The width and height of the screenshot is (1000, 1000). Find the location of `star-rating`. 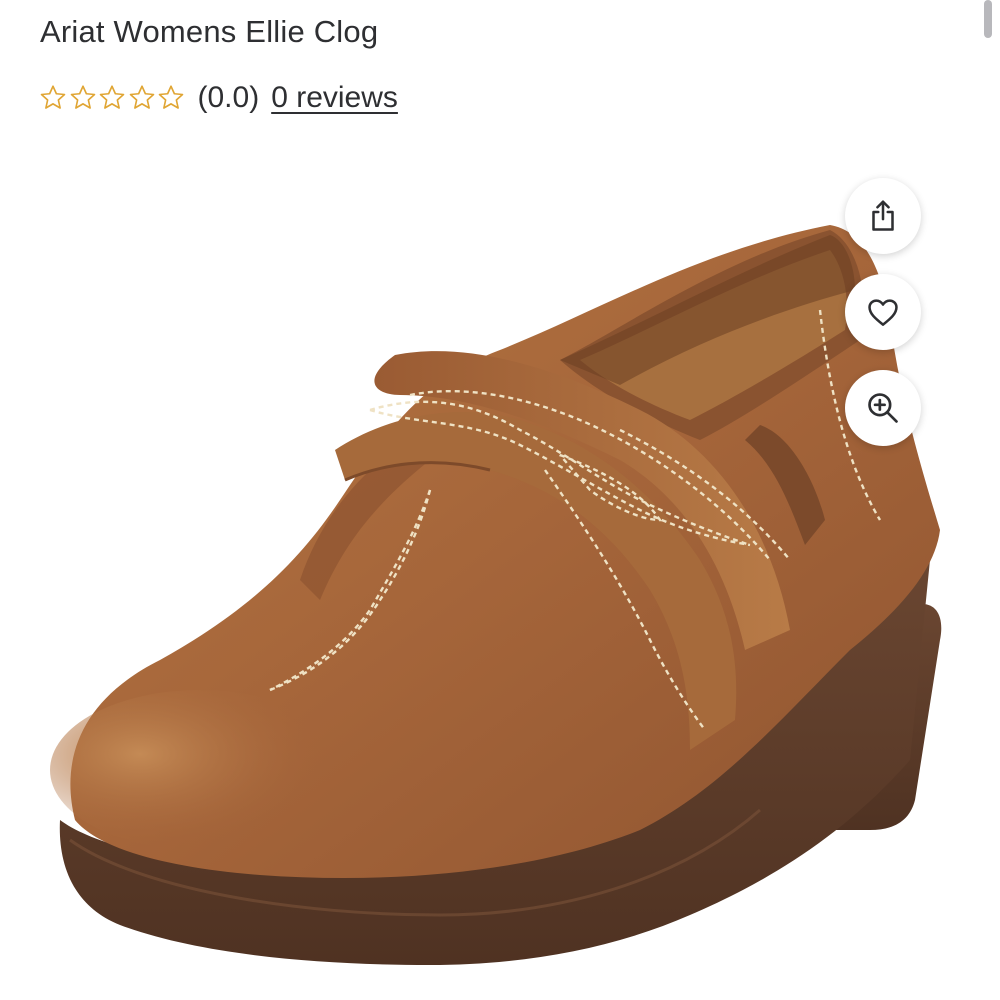

star-rating is located at coordinates (112, 98).